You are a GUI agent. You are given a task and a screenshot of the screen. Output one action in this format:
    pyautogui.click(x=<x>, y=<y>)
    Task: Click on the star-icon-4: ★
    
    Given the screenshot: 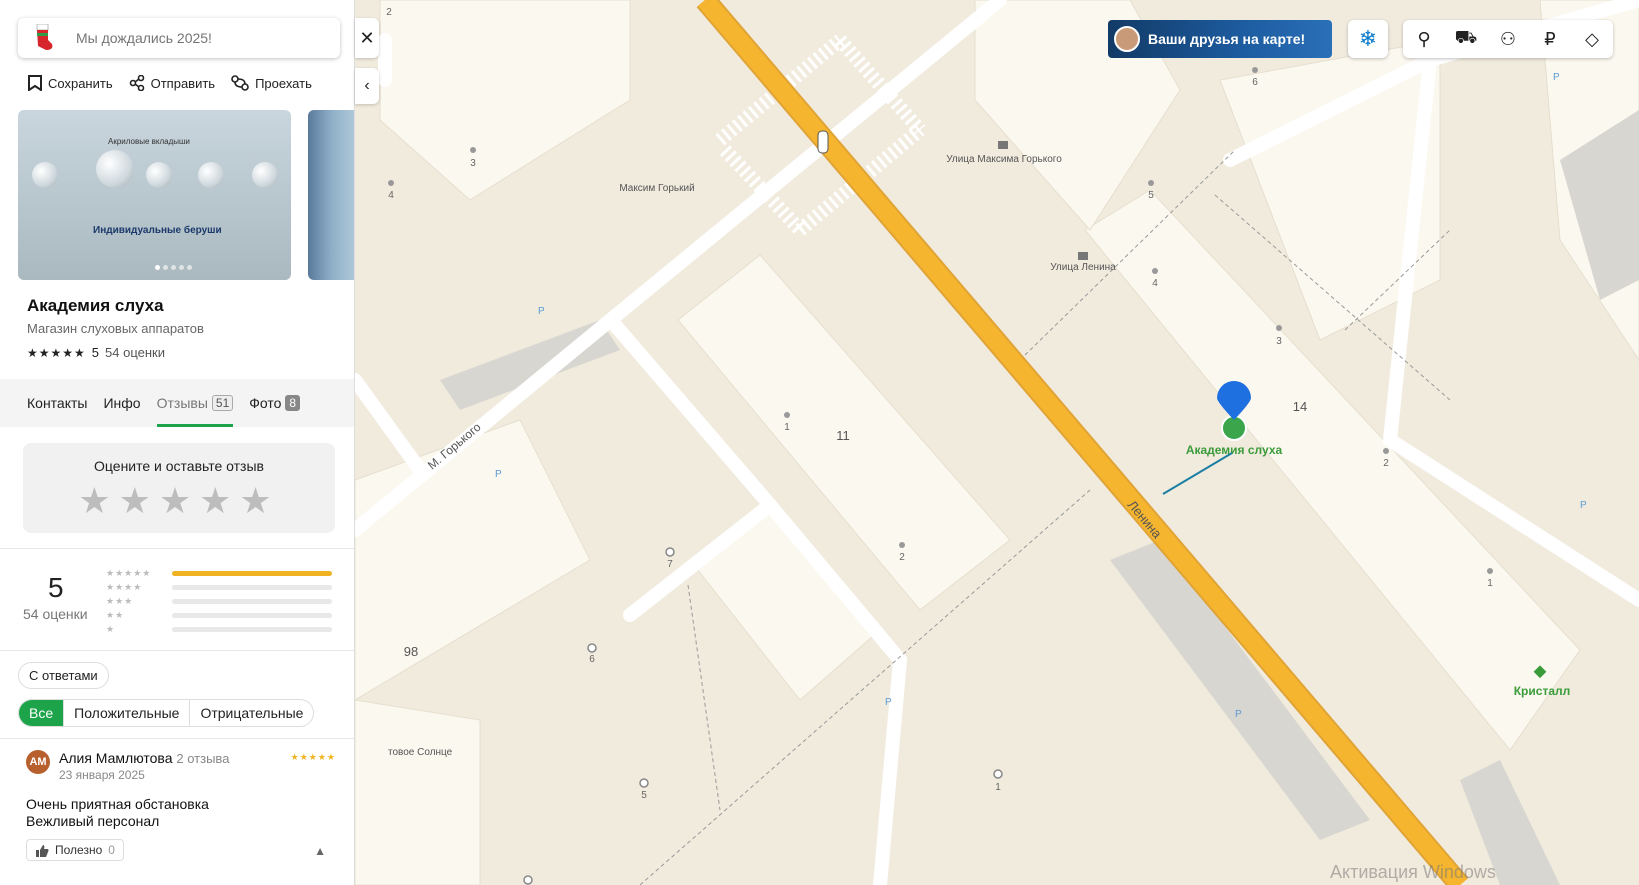 What is the action you would take?
    pyautogui.click(x=219, y=500)
    